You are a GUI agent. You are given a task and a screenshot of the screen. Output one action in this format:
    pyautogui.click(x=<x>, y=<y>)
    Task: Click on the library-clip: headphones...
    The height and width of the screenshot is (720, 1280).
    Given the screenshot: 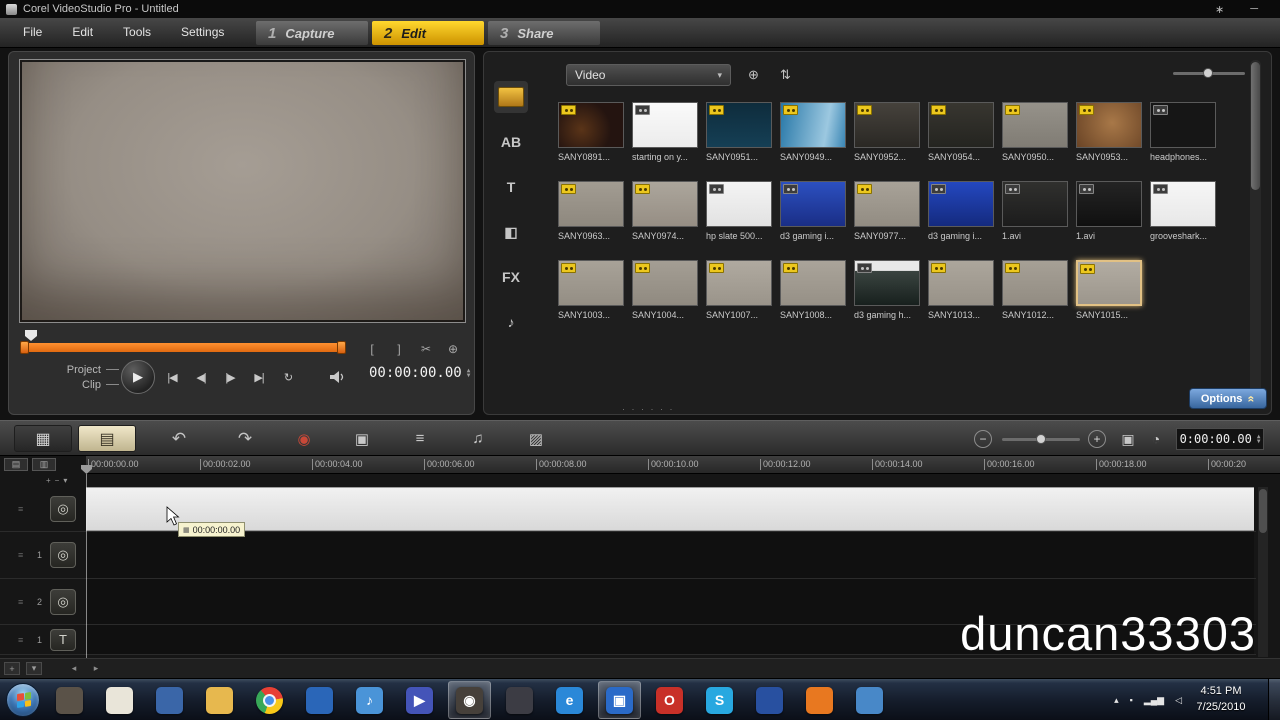 What is the action you would take?
    pyautogui.click(x=1185, y=139)
    